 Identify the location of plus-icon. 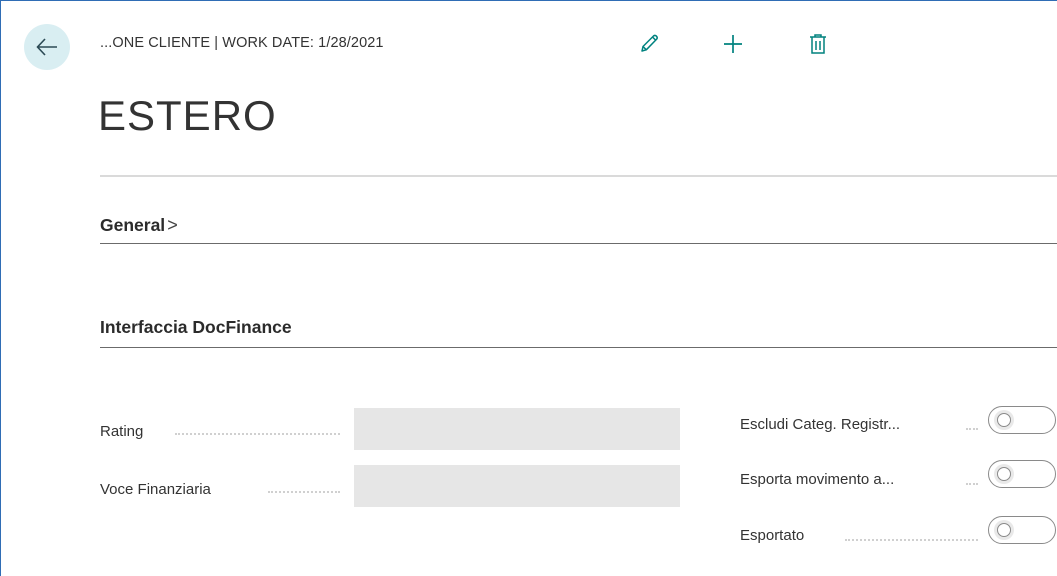
(733, 44).